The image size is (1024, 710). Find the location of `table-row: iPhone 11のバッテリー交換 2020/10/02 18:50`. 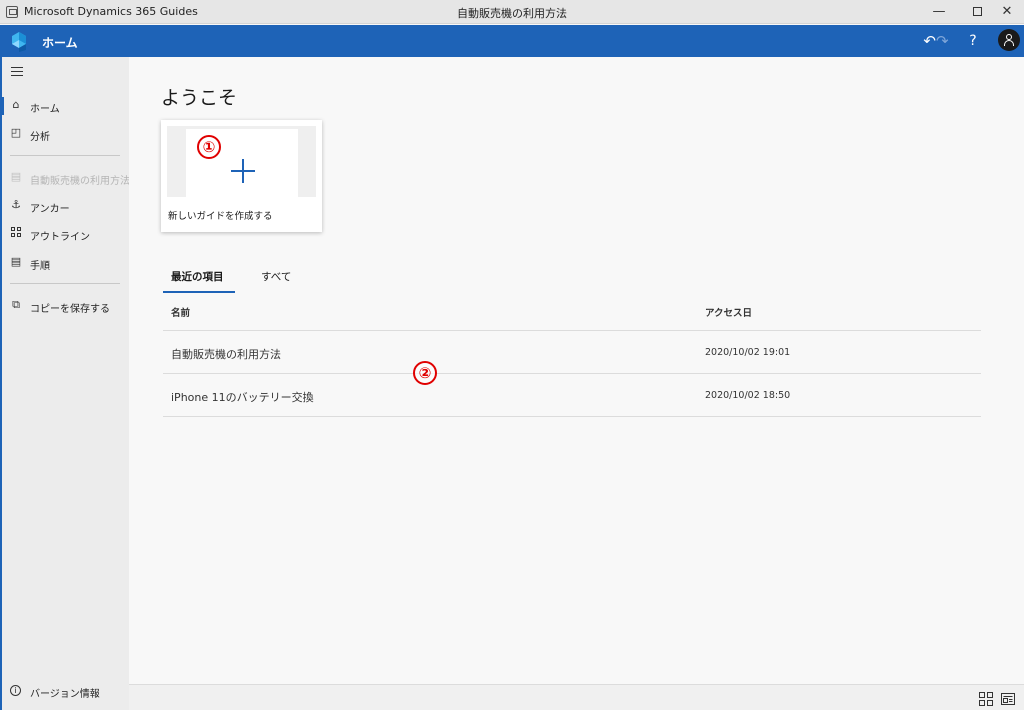

table-row: iPhone 11のバッテリー交換 2020/10/02 18:50 is located at coordinates (572, 394).